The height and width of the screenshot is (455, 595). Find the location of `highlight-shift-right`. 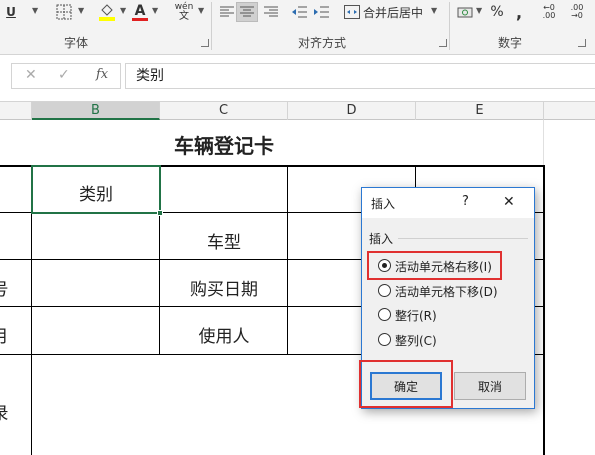

highlight-shift-right is located at coordinates (434, 265).